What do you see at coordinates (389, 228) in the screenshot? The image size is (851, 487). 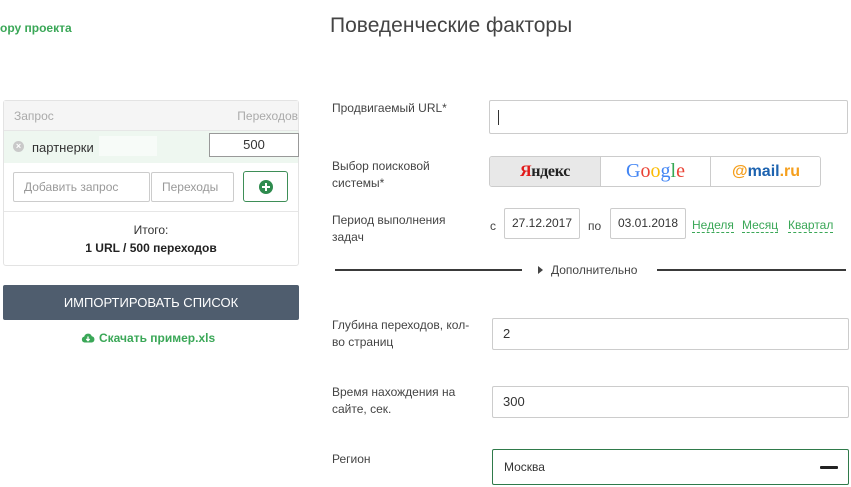 I see `period-label: Период выполнения задач` at bounding box center [389, 228].